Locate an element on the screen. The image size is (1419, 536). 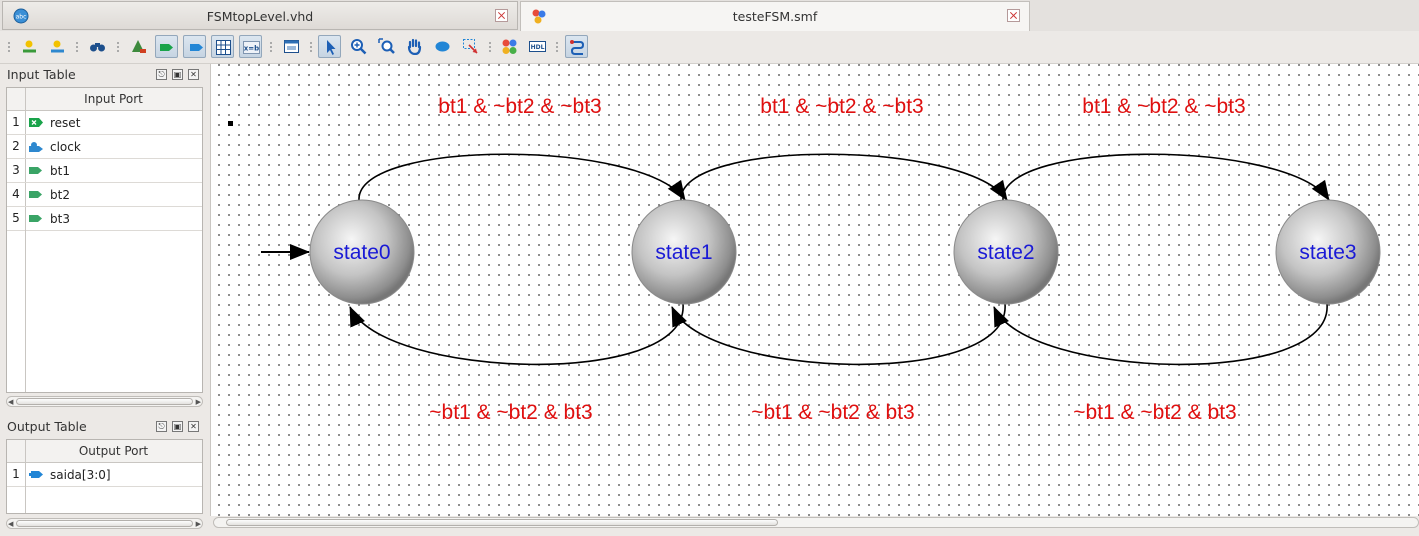
port-name: bt1 is located at coordinates (60, 171).